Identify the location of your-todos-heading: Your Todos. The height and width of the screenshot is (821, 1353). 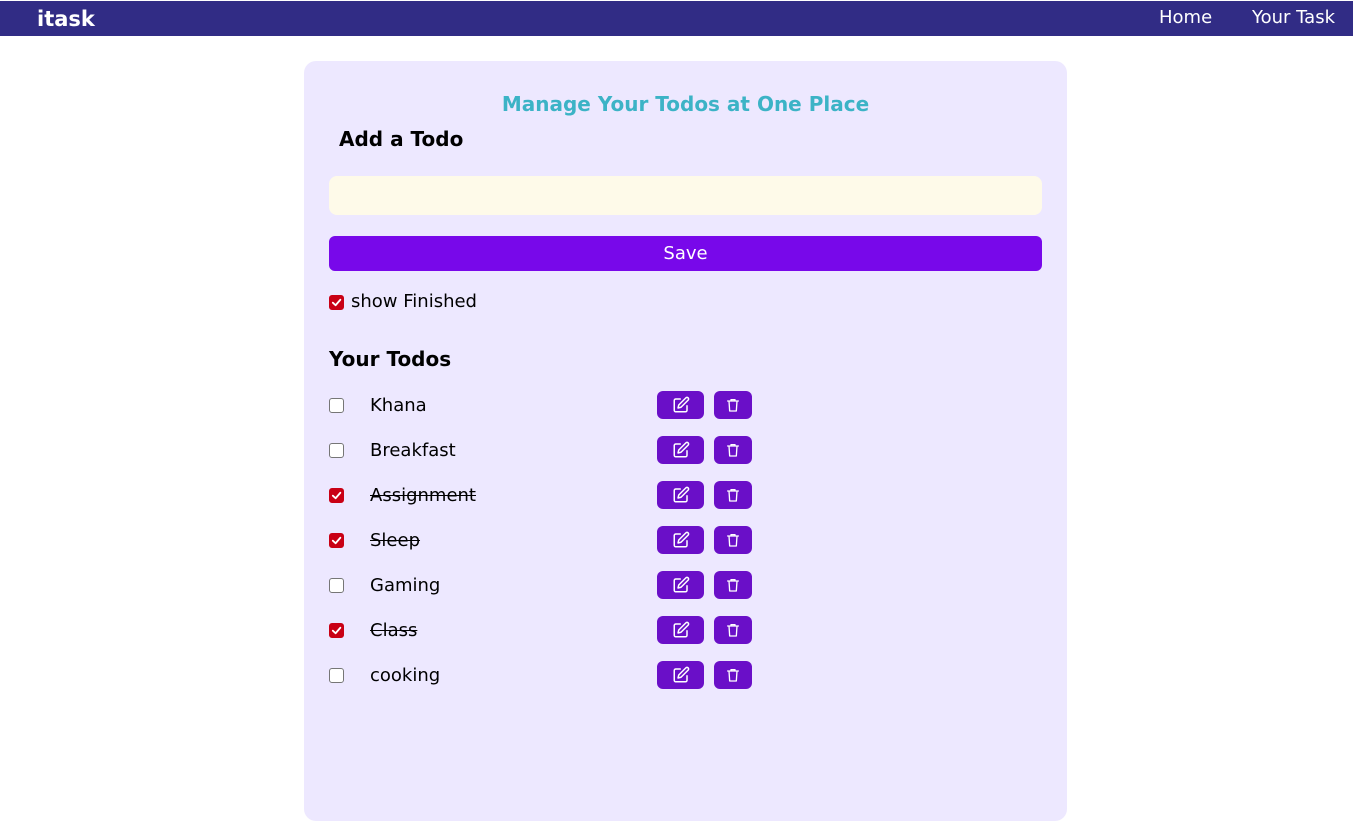
(390, 359).